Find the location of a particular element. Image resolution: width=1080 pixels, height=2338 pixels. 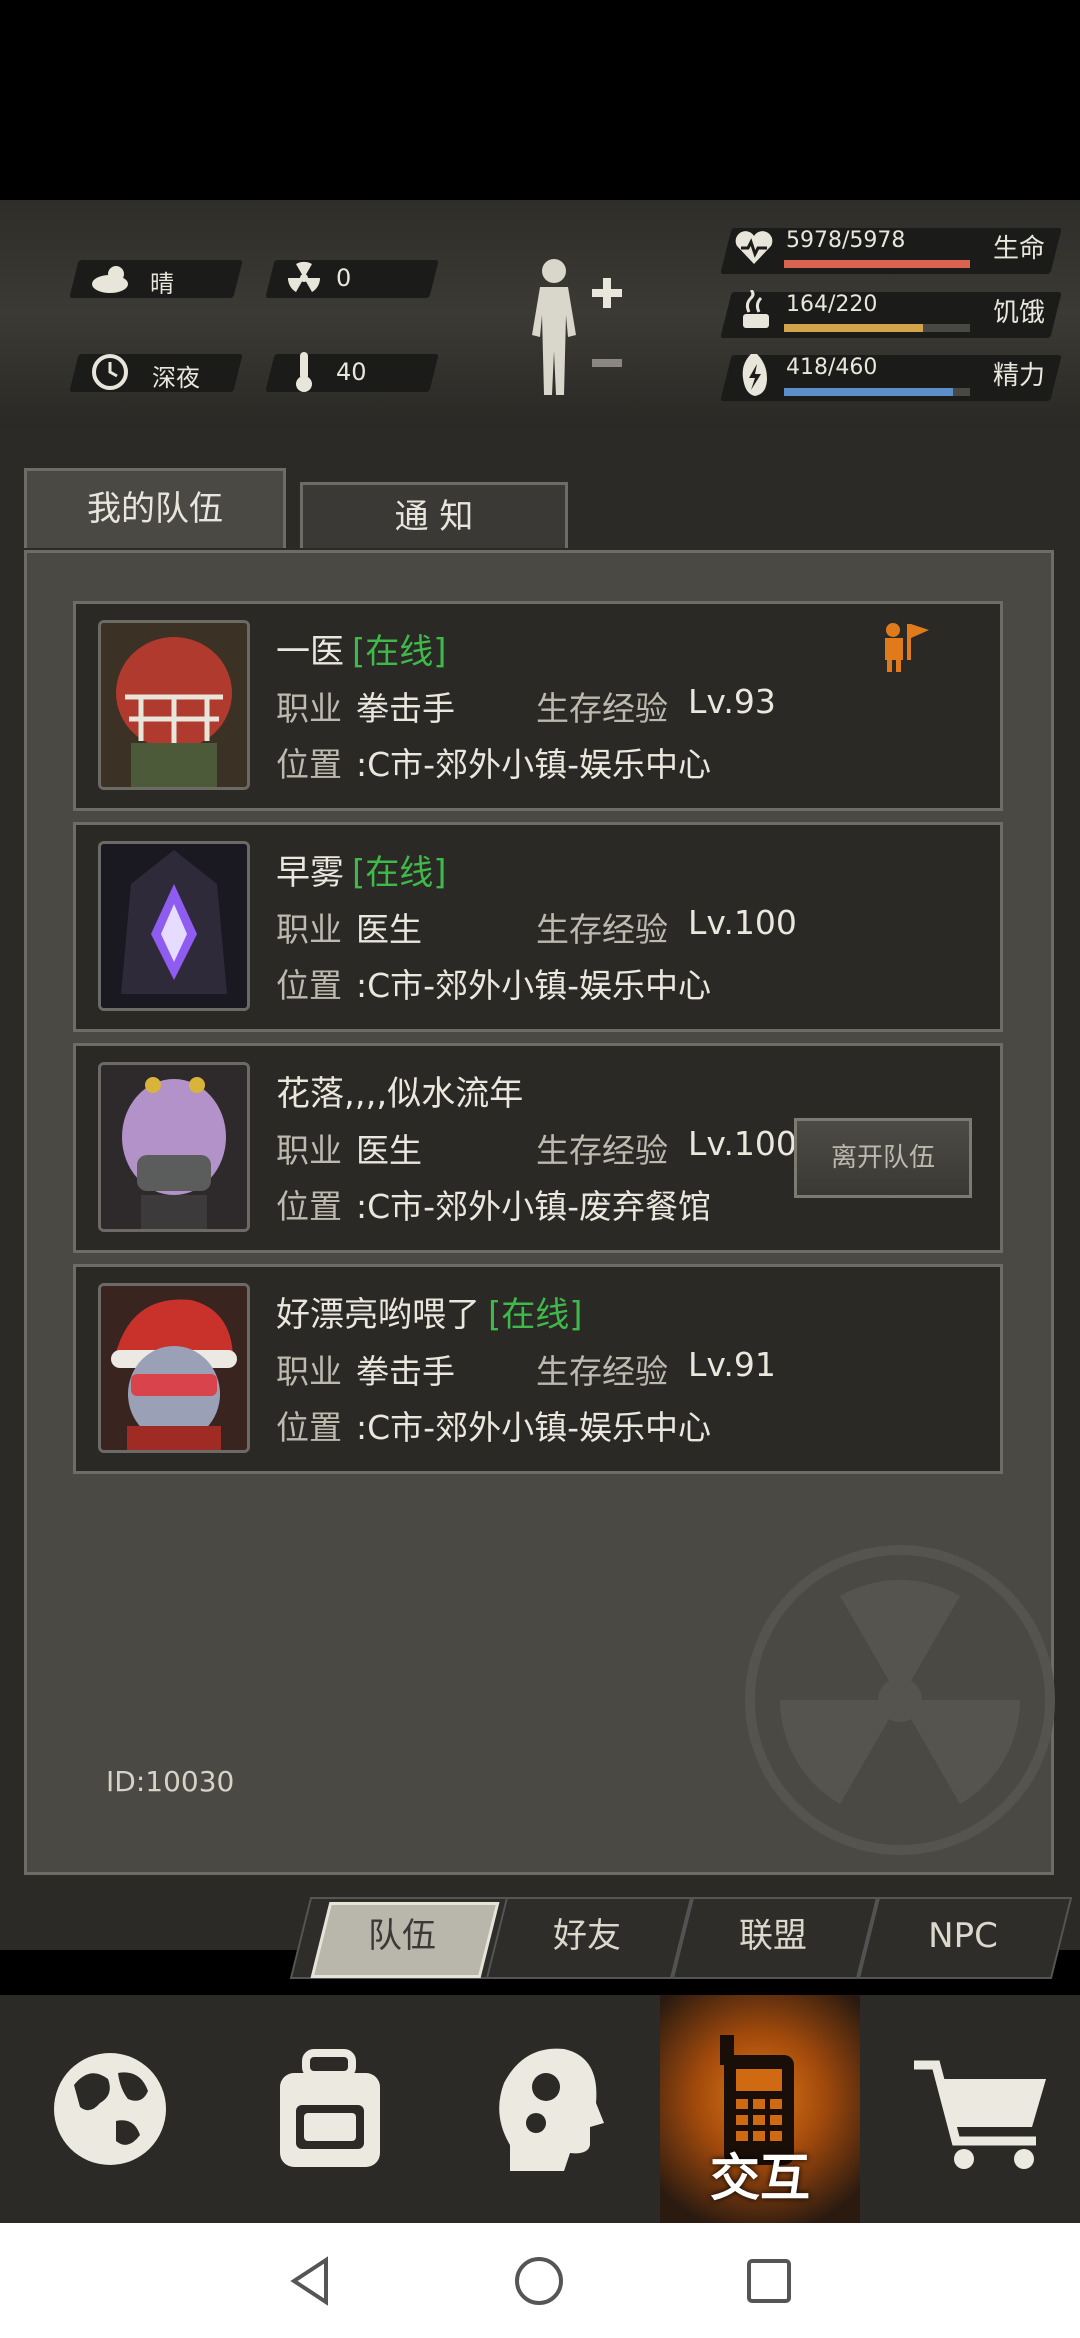

player-id: ID:10030 is located at coordinates (170, 1781).